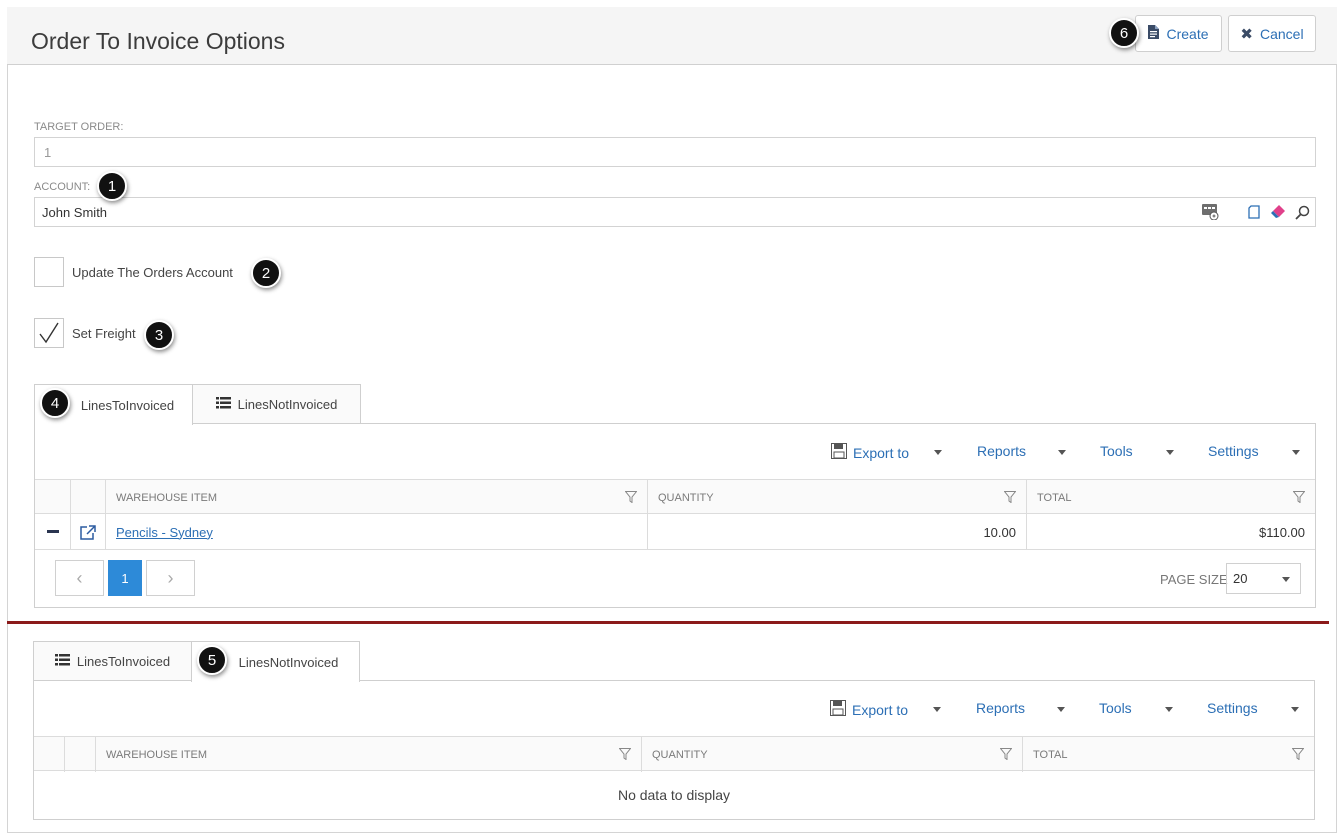  Describe the element at coordinates (1302, 214) in the screenshot. I see `search-icon` at that location.